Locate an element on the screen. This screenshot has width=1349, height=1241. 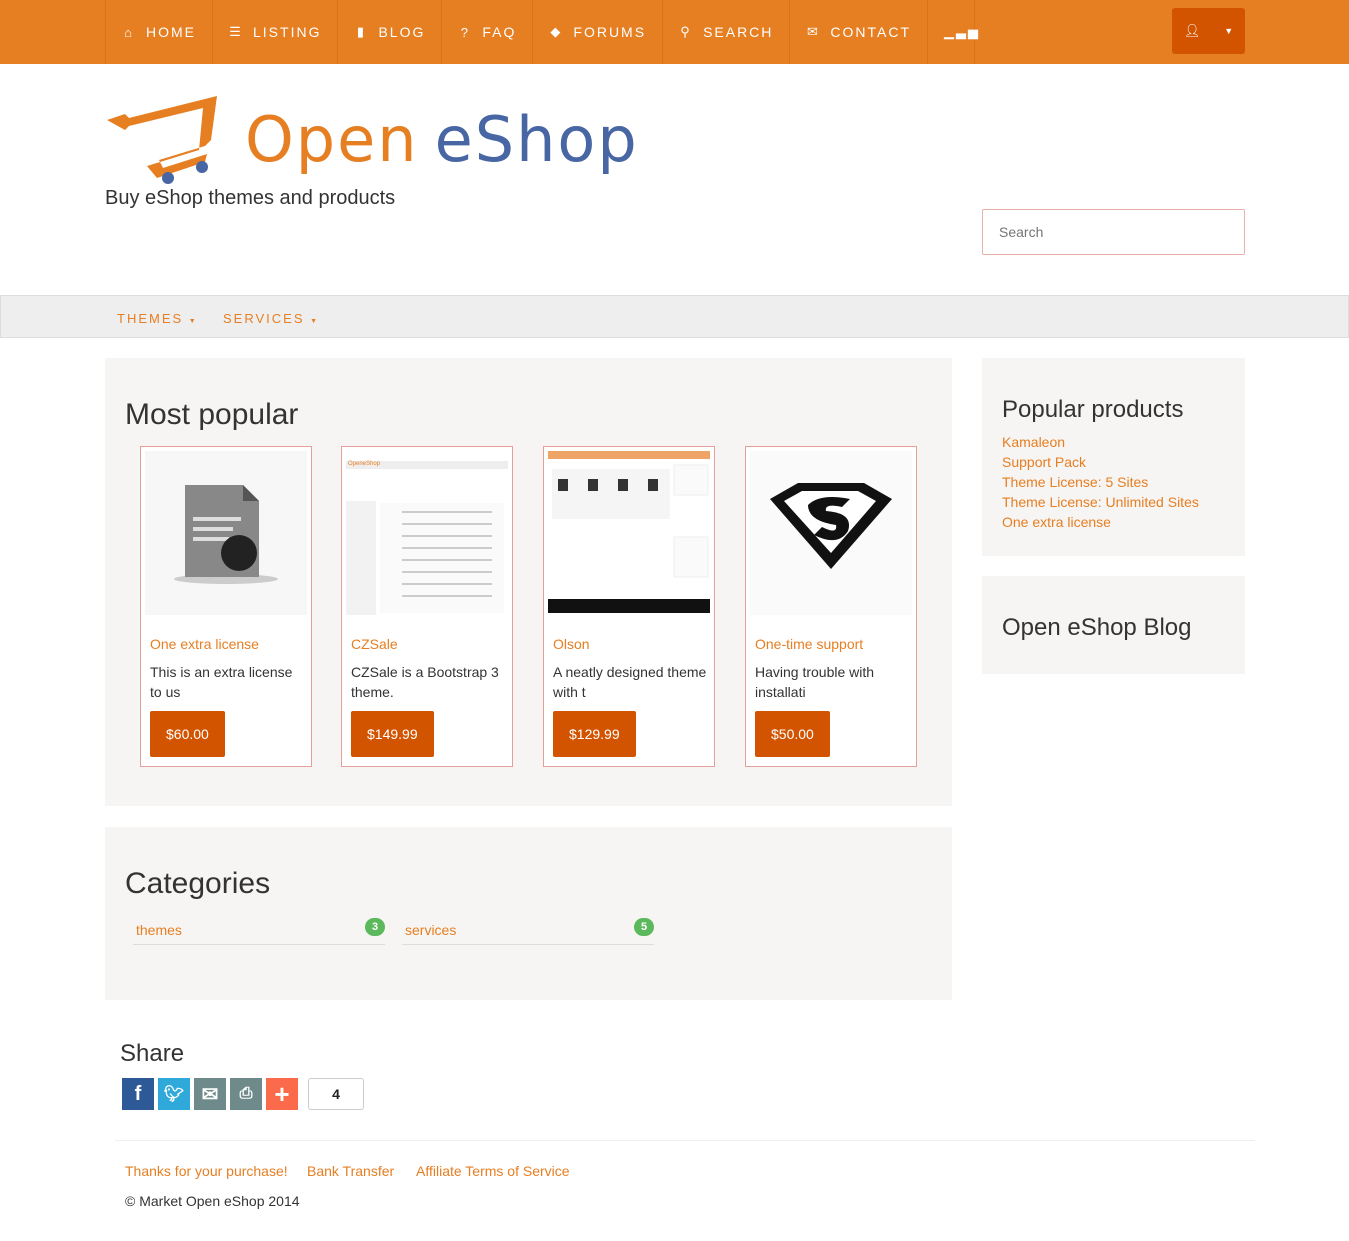
count-badge: 3 is located at coordinates (375, 927).